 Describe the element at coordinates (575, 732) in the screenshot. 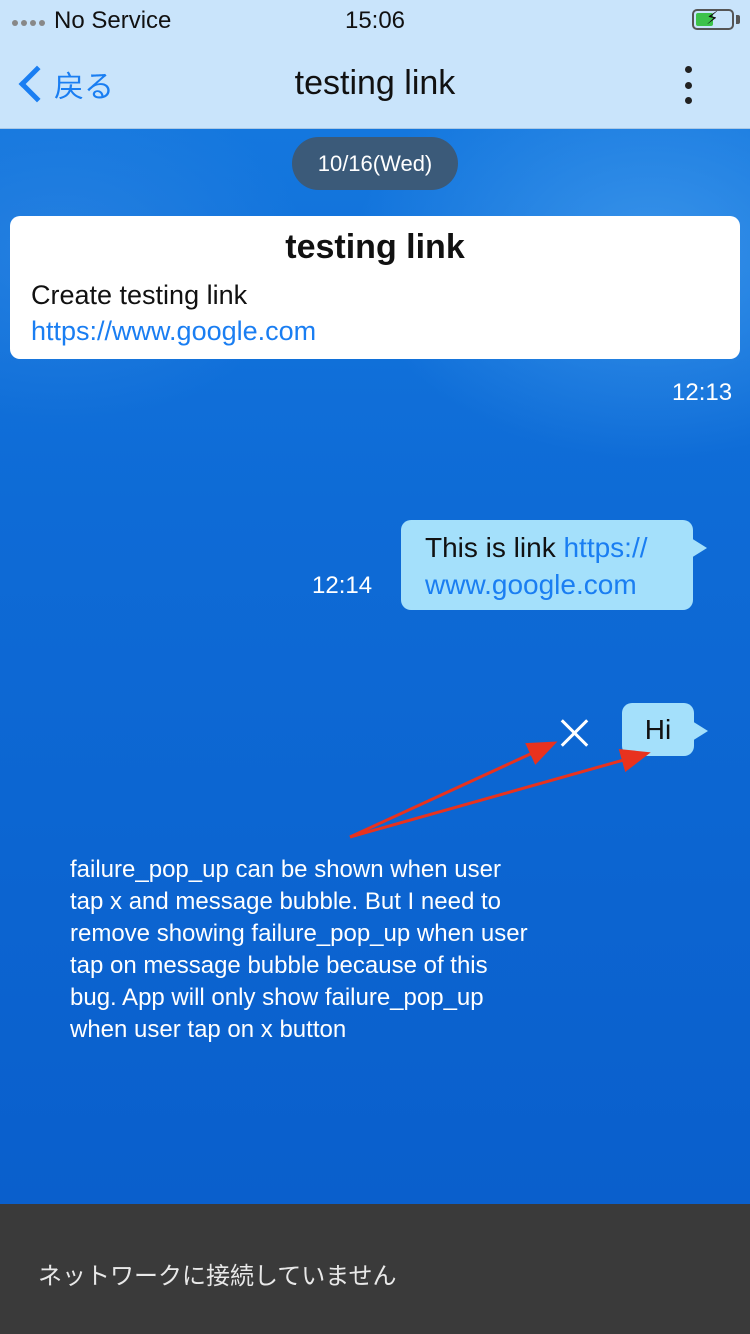

I see `resend-failed-x-icon` at that location.